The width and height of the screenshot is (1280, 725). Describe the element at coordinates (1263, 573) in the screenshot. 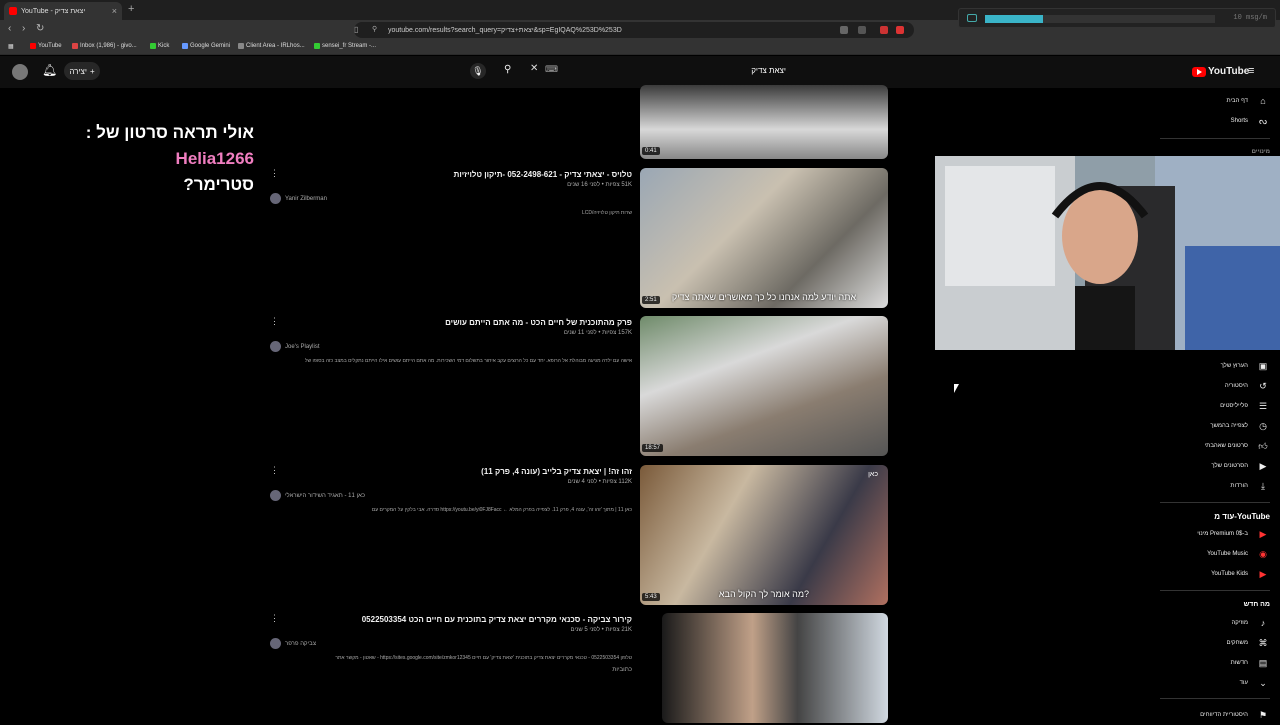

I see `kids-icon: ▶` at that location.